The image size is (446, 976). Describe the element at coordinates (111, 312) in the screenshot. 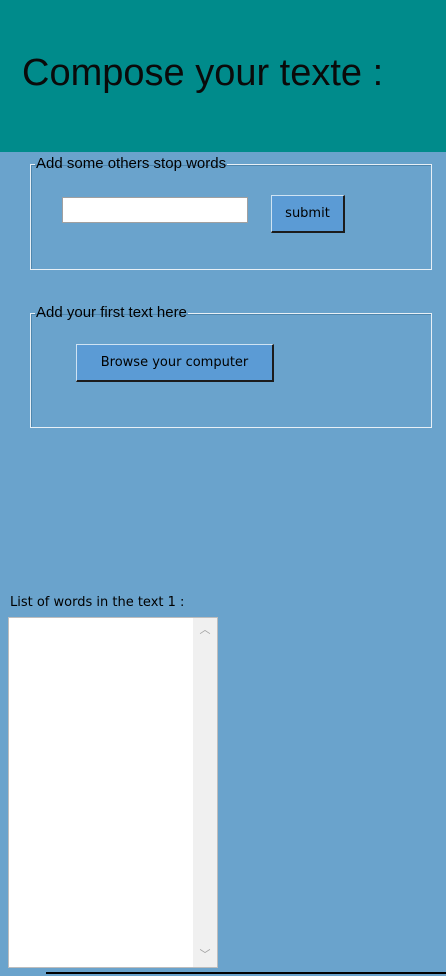

I see `first-text-legend: Add your first text here` at that location.